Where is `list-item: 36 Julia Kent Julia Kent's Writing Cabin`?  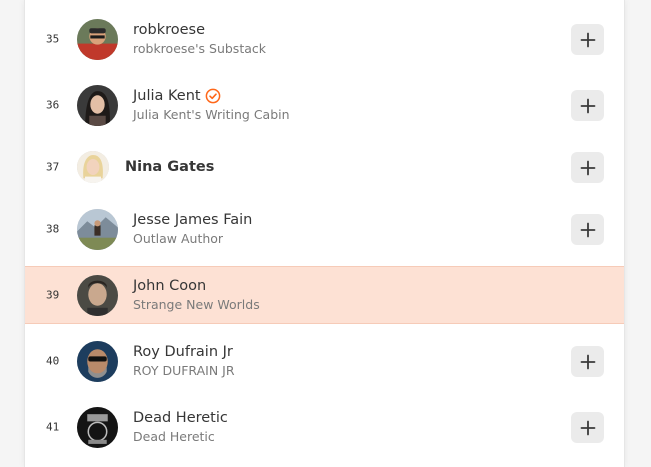 list-item: 36 Julia Kent Julia Kent's Writing Cabin is located at coordinates (324, 105).